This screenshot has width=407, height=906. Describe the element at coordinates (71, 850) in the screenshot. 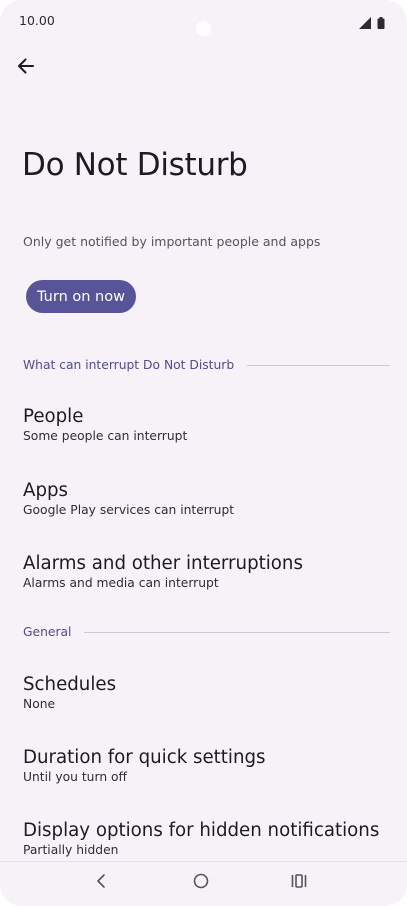

I see `list-item-summary: Partially hidden` at that location.